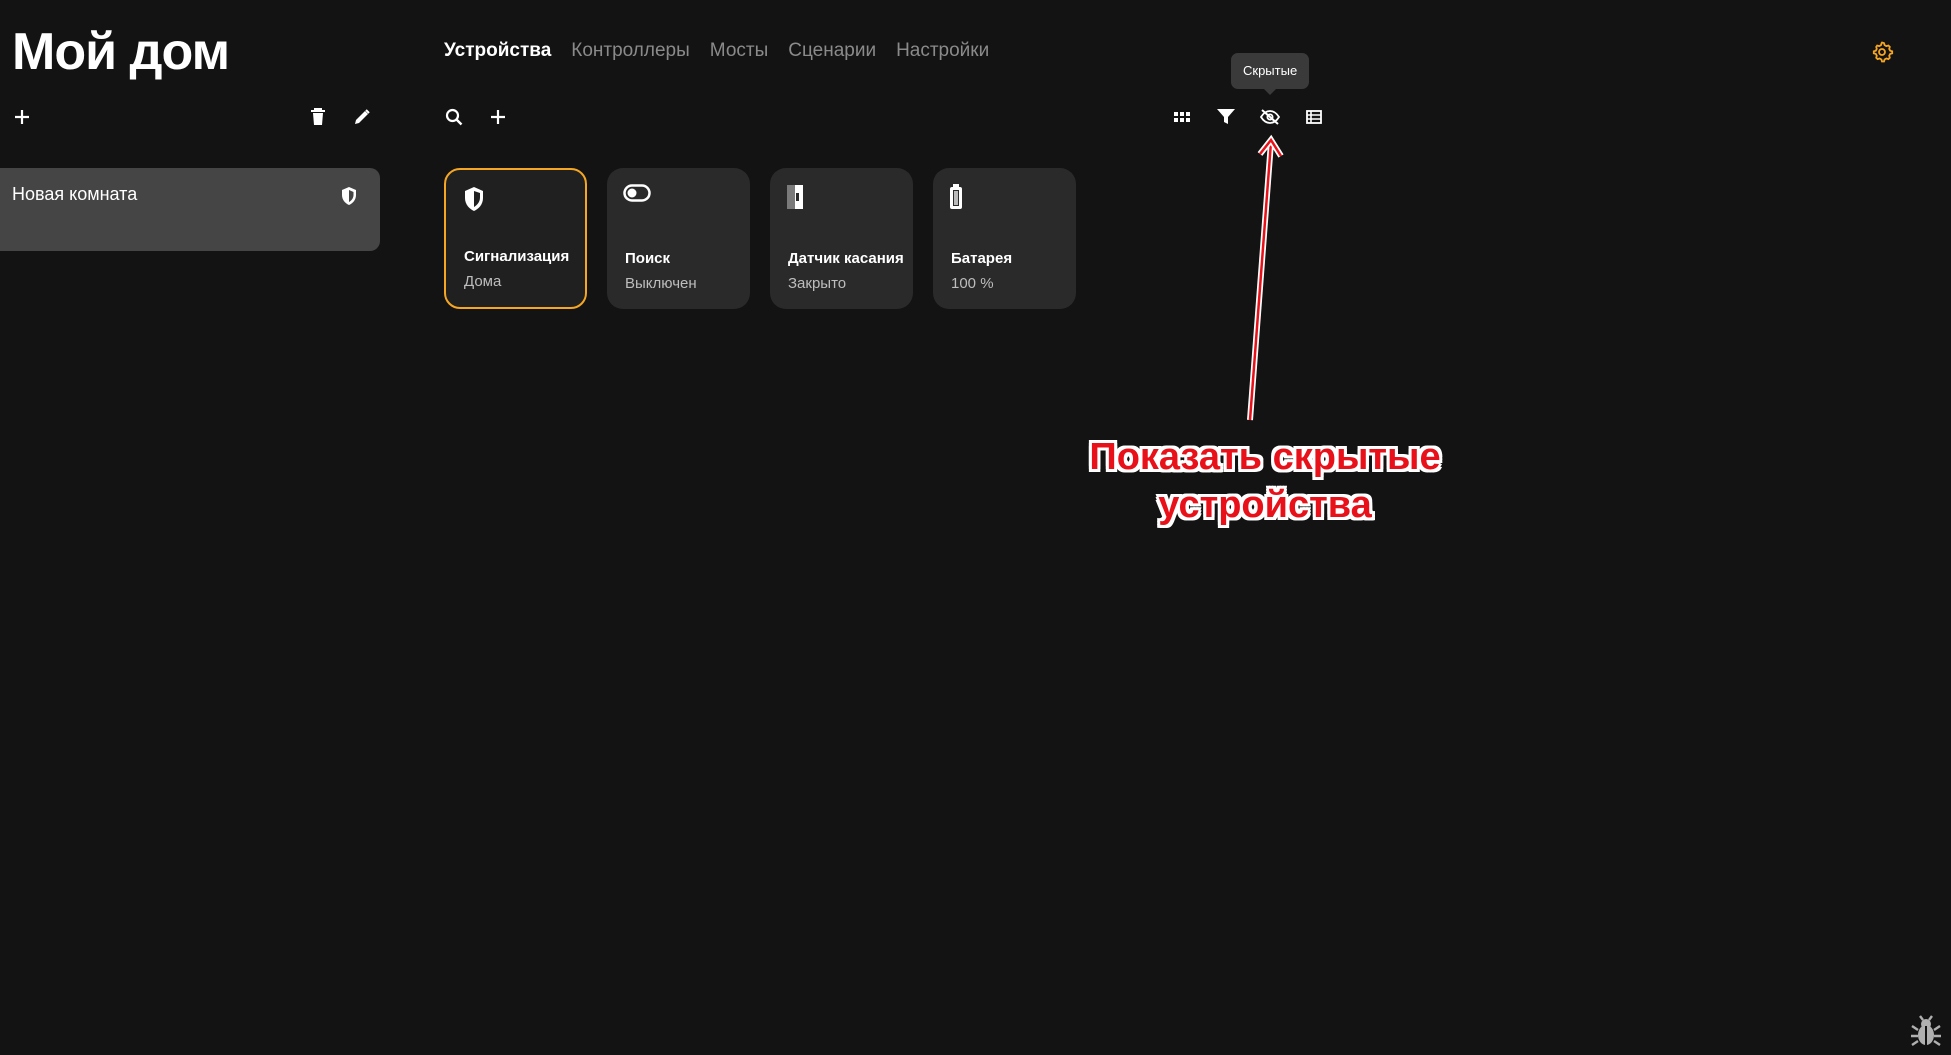 Image resolution: width=1951 pixels, height=1055 pixels. I want to click on add-device-button, so click(498, 117).